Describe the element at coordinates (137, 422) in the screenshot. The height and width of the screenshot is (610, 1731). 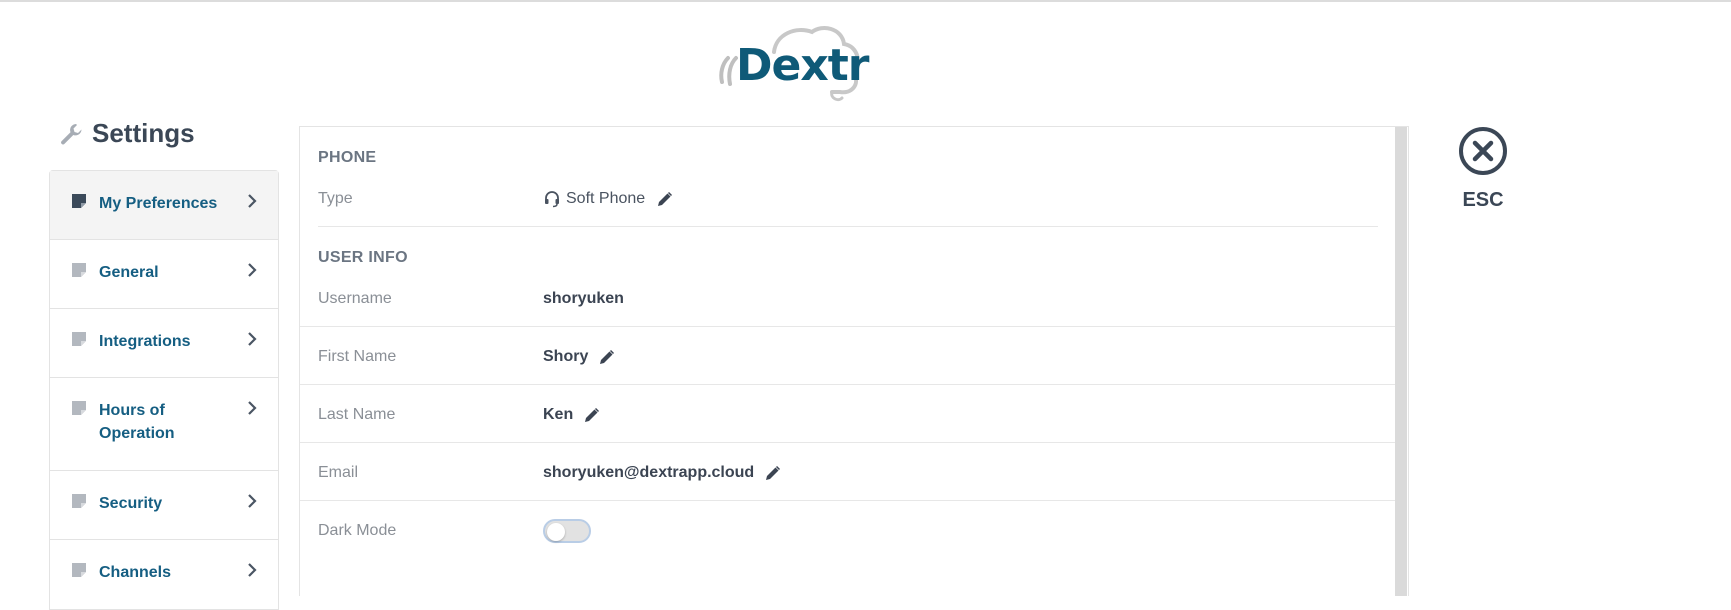
I see `sidebar-item-label: Hours of Operation` at that location.